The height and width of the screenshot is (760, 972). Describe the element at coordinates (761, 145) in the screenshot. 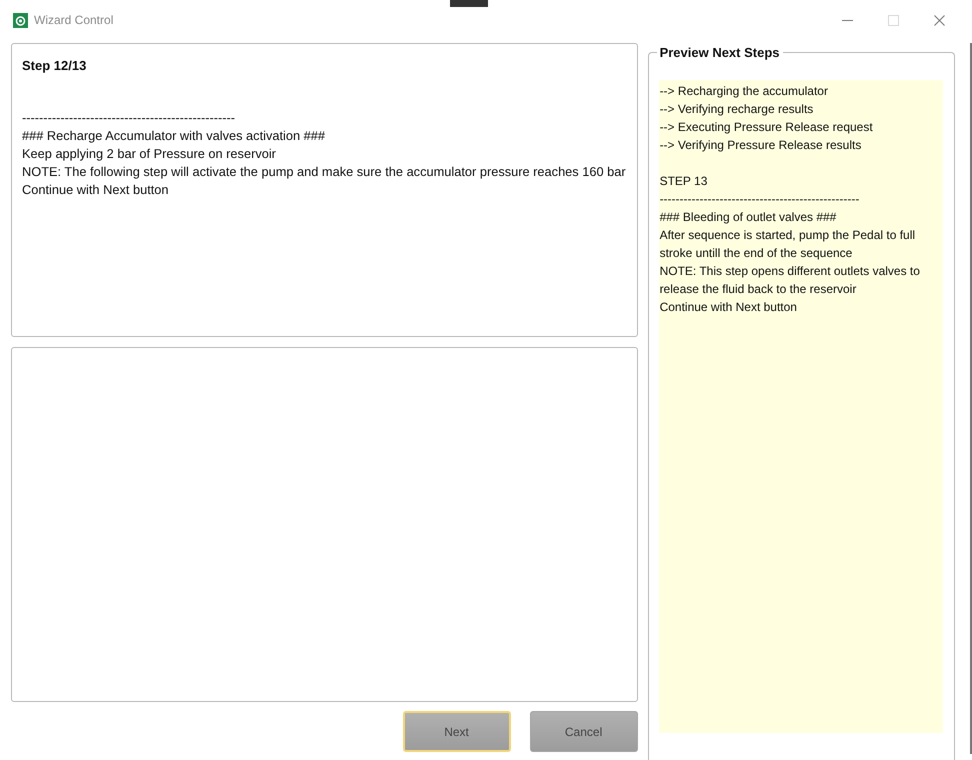

I see `preview-text: --> Verifying Pressure Release results` at that location.